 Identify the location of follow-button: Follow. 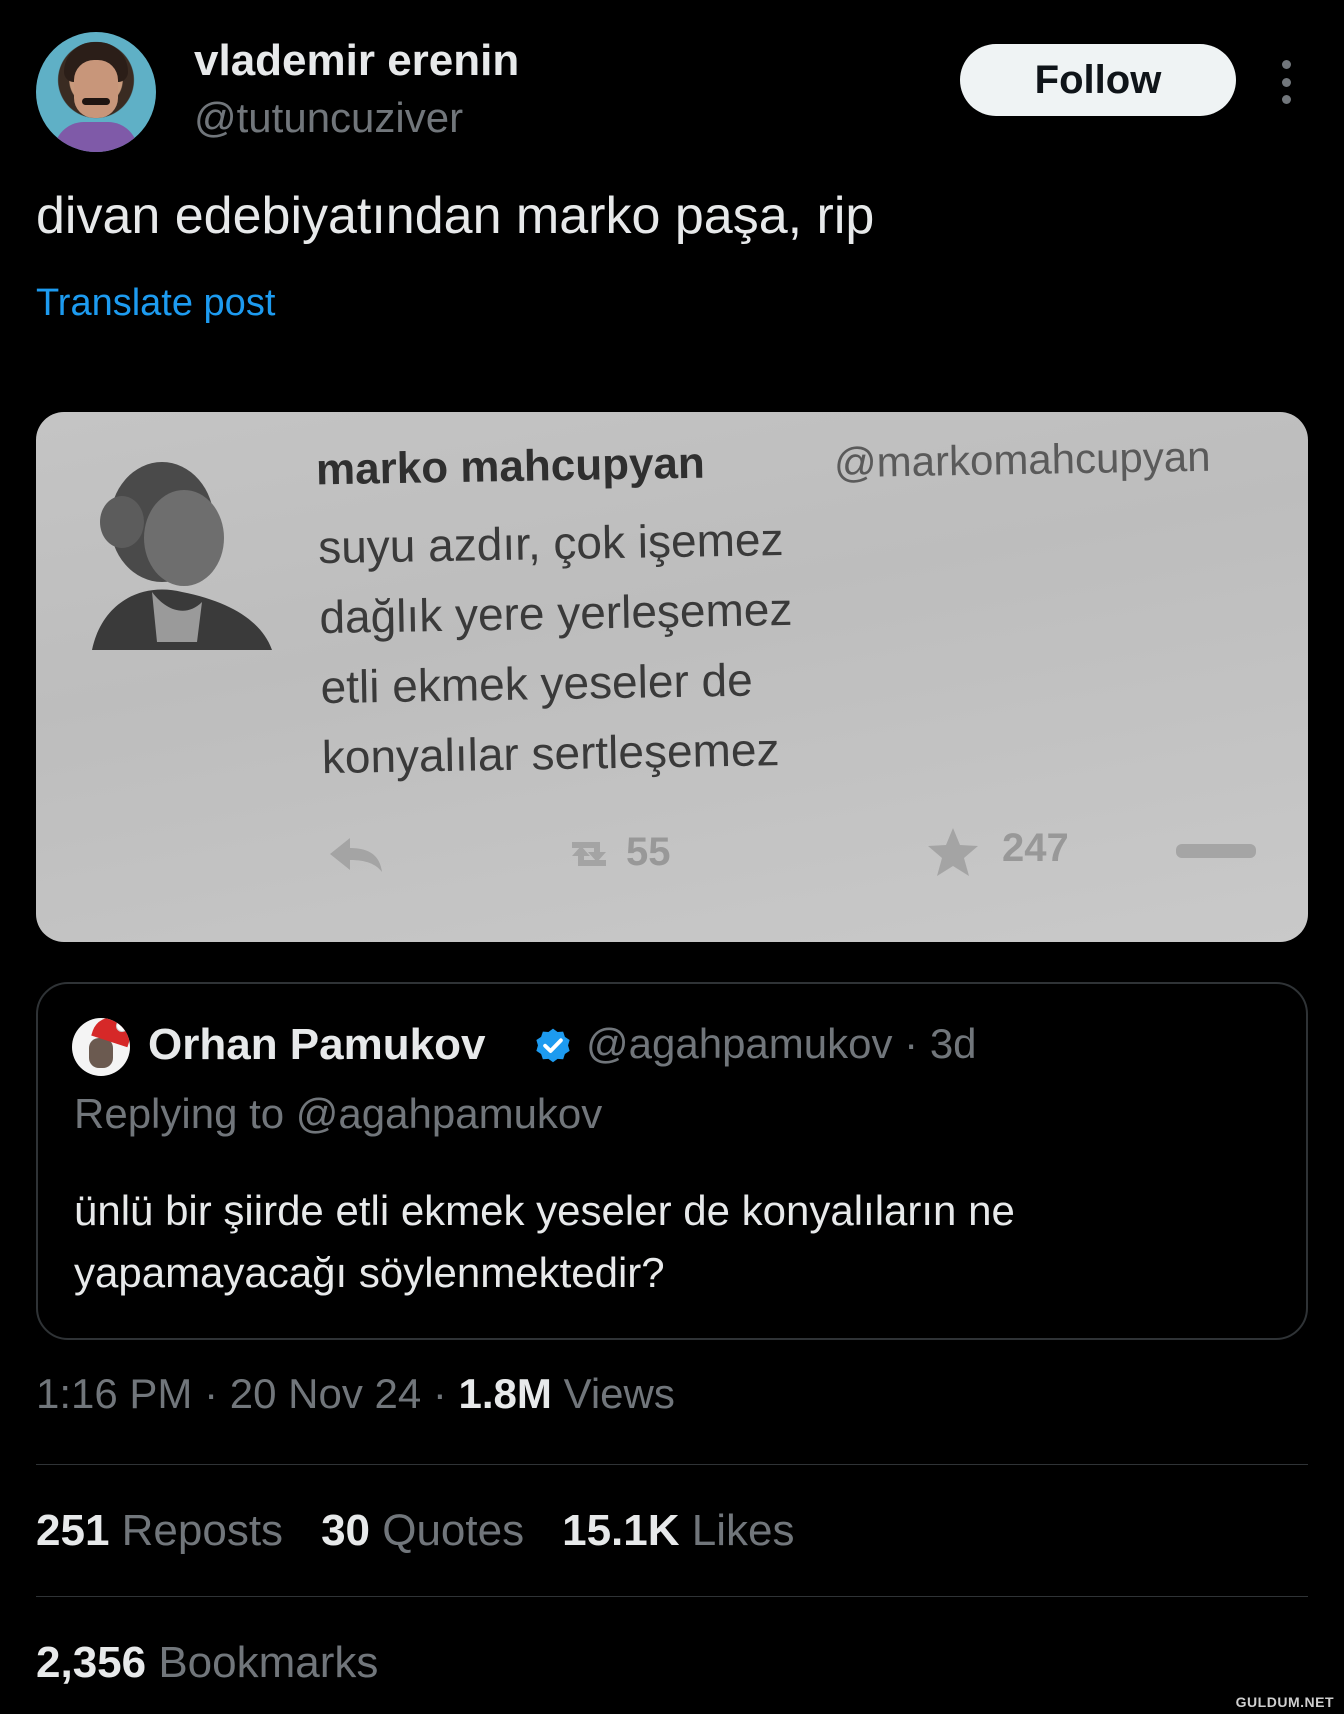
(1098, 80).